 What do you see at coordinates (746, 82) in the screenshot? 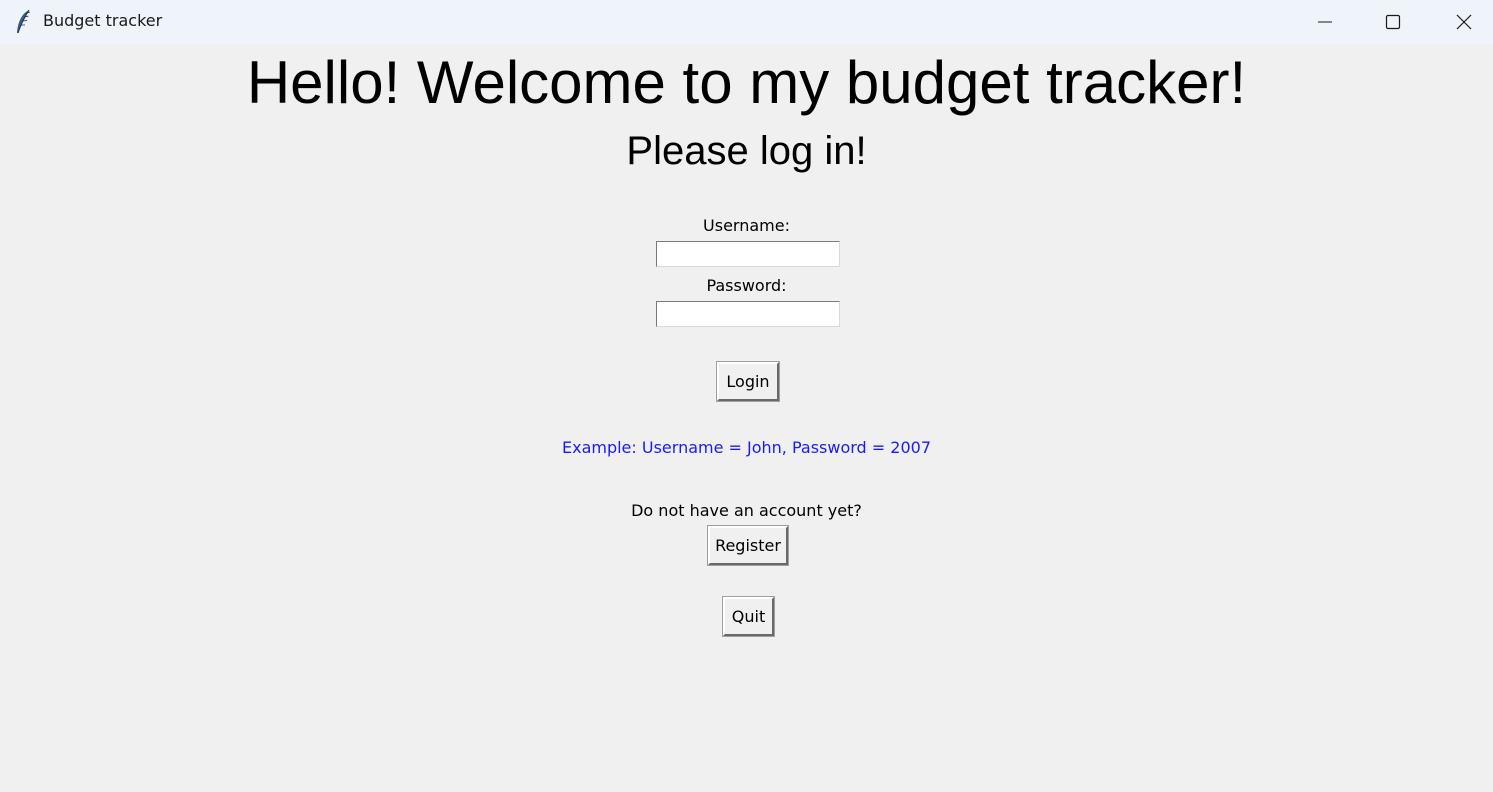
I see `page-title: Hello! Welcome to my budget tracker!` at bounding box center [746, 82].